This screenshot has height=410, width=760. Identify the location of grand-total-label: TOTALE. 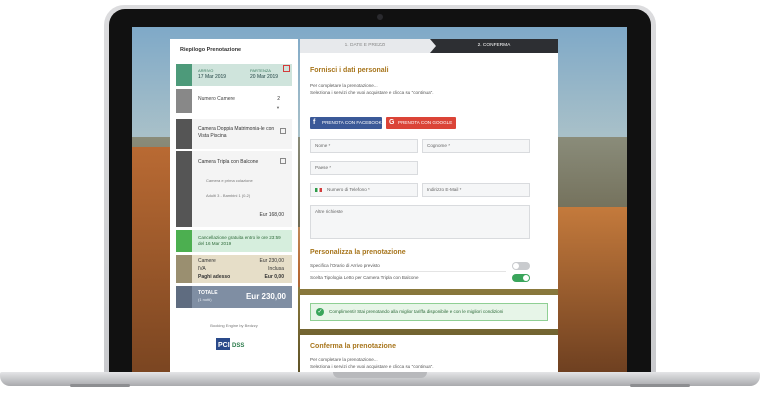
(208, 293).